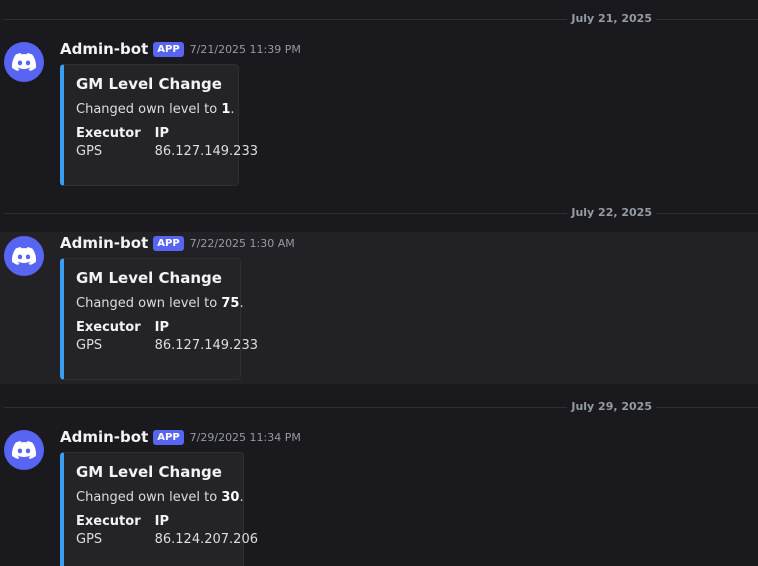 The image size is (758, 566). I want to click on embed-description: Changed own level to 30., so click(160, 497).